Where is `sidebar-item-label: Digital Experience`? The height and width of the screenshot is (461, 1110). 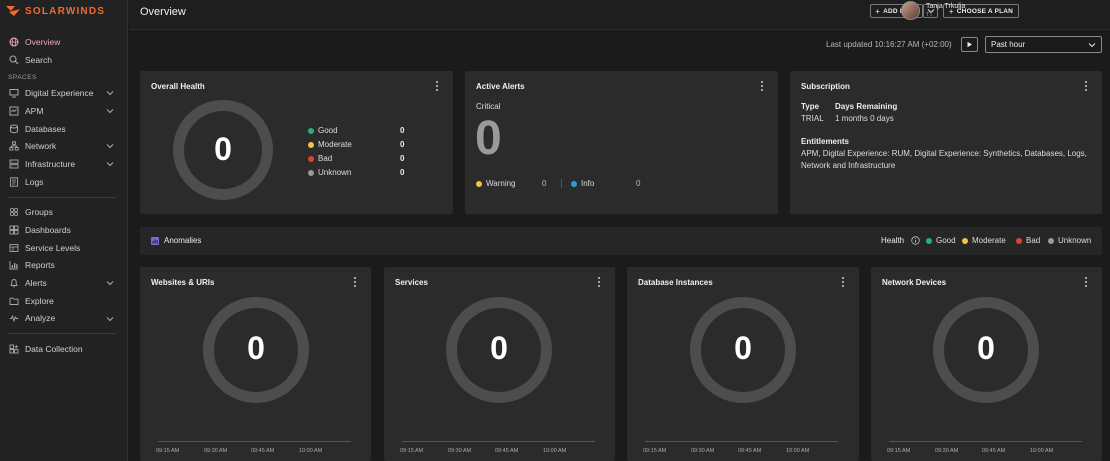 sidebar-item-label: Digital Experience is located at coordinates (59, 93).